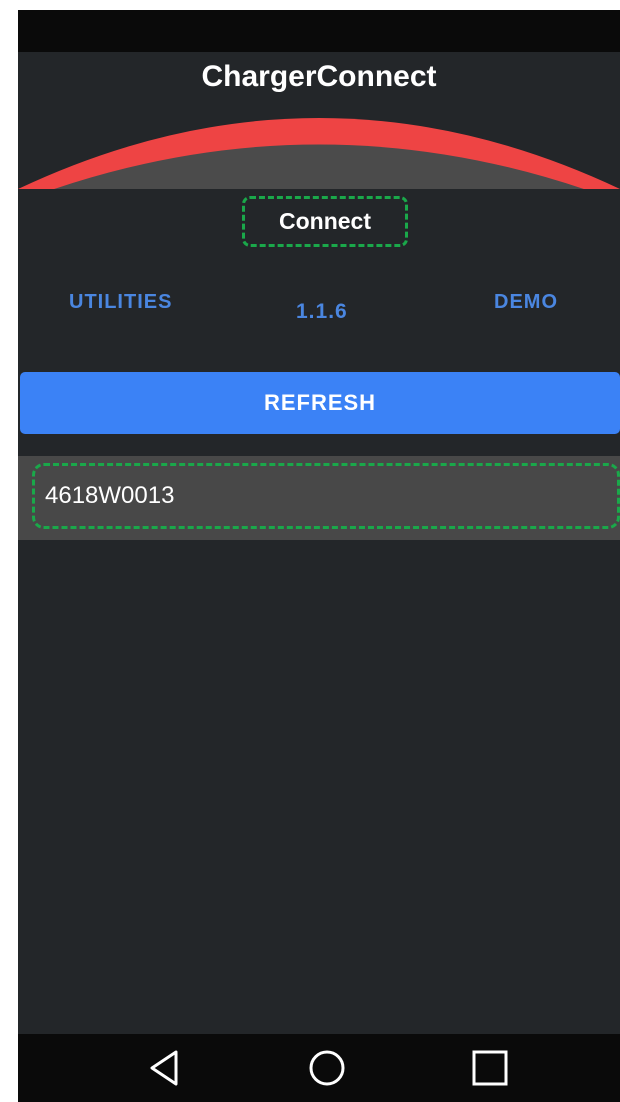 The image size is (620, 1102). Describe the element at coordinates (490, 1068) in the screenshot. I see `recents-square-icon` at that location.